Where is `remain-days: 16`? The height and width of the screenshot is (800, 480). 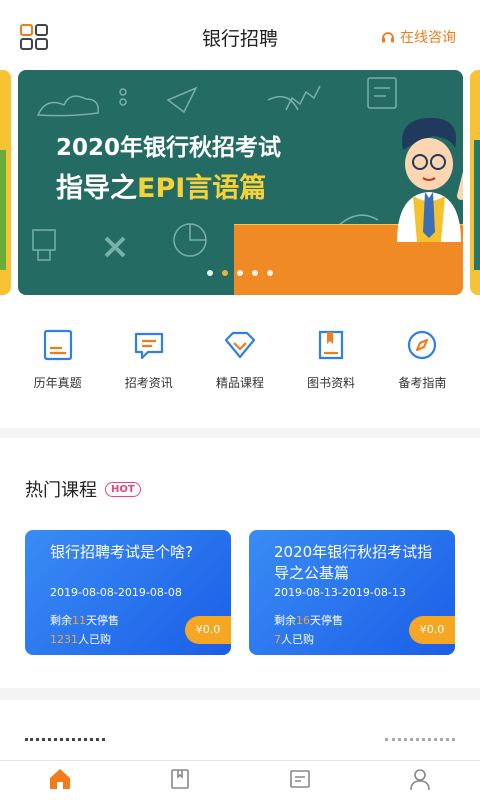
remain-days: 16 is located at coordinates (303, 620).